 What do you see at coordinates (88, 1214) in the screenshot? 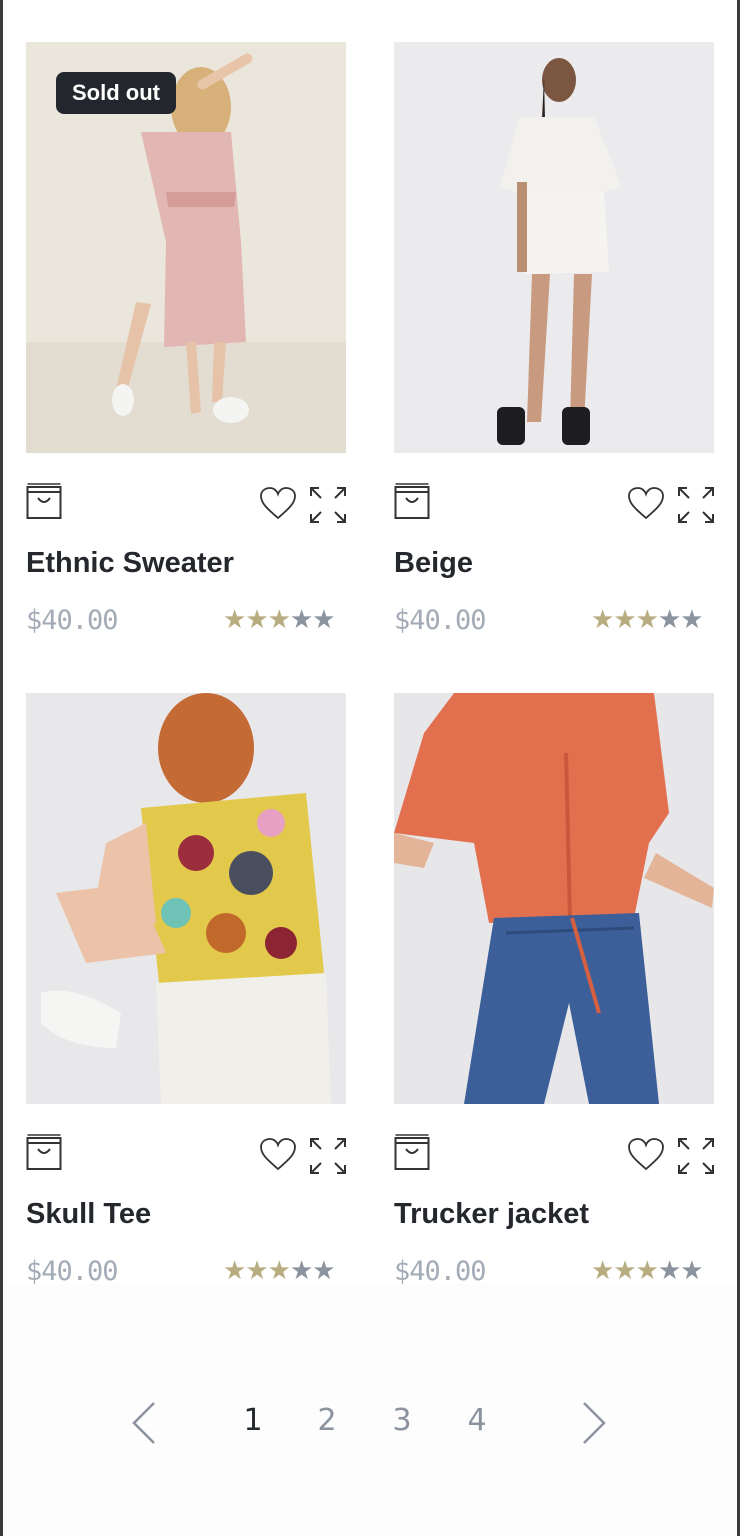
I see `product-title: Skull Tee` at bounding box center [88, 1214].